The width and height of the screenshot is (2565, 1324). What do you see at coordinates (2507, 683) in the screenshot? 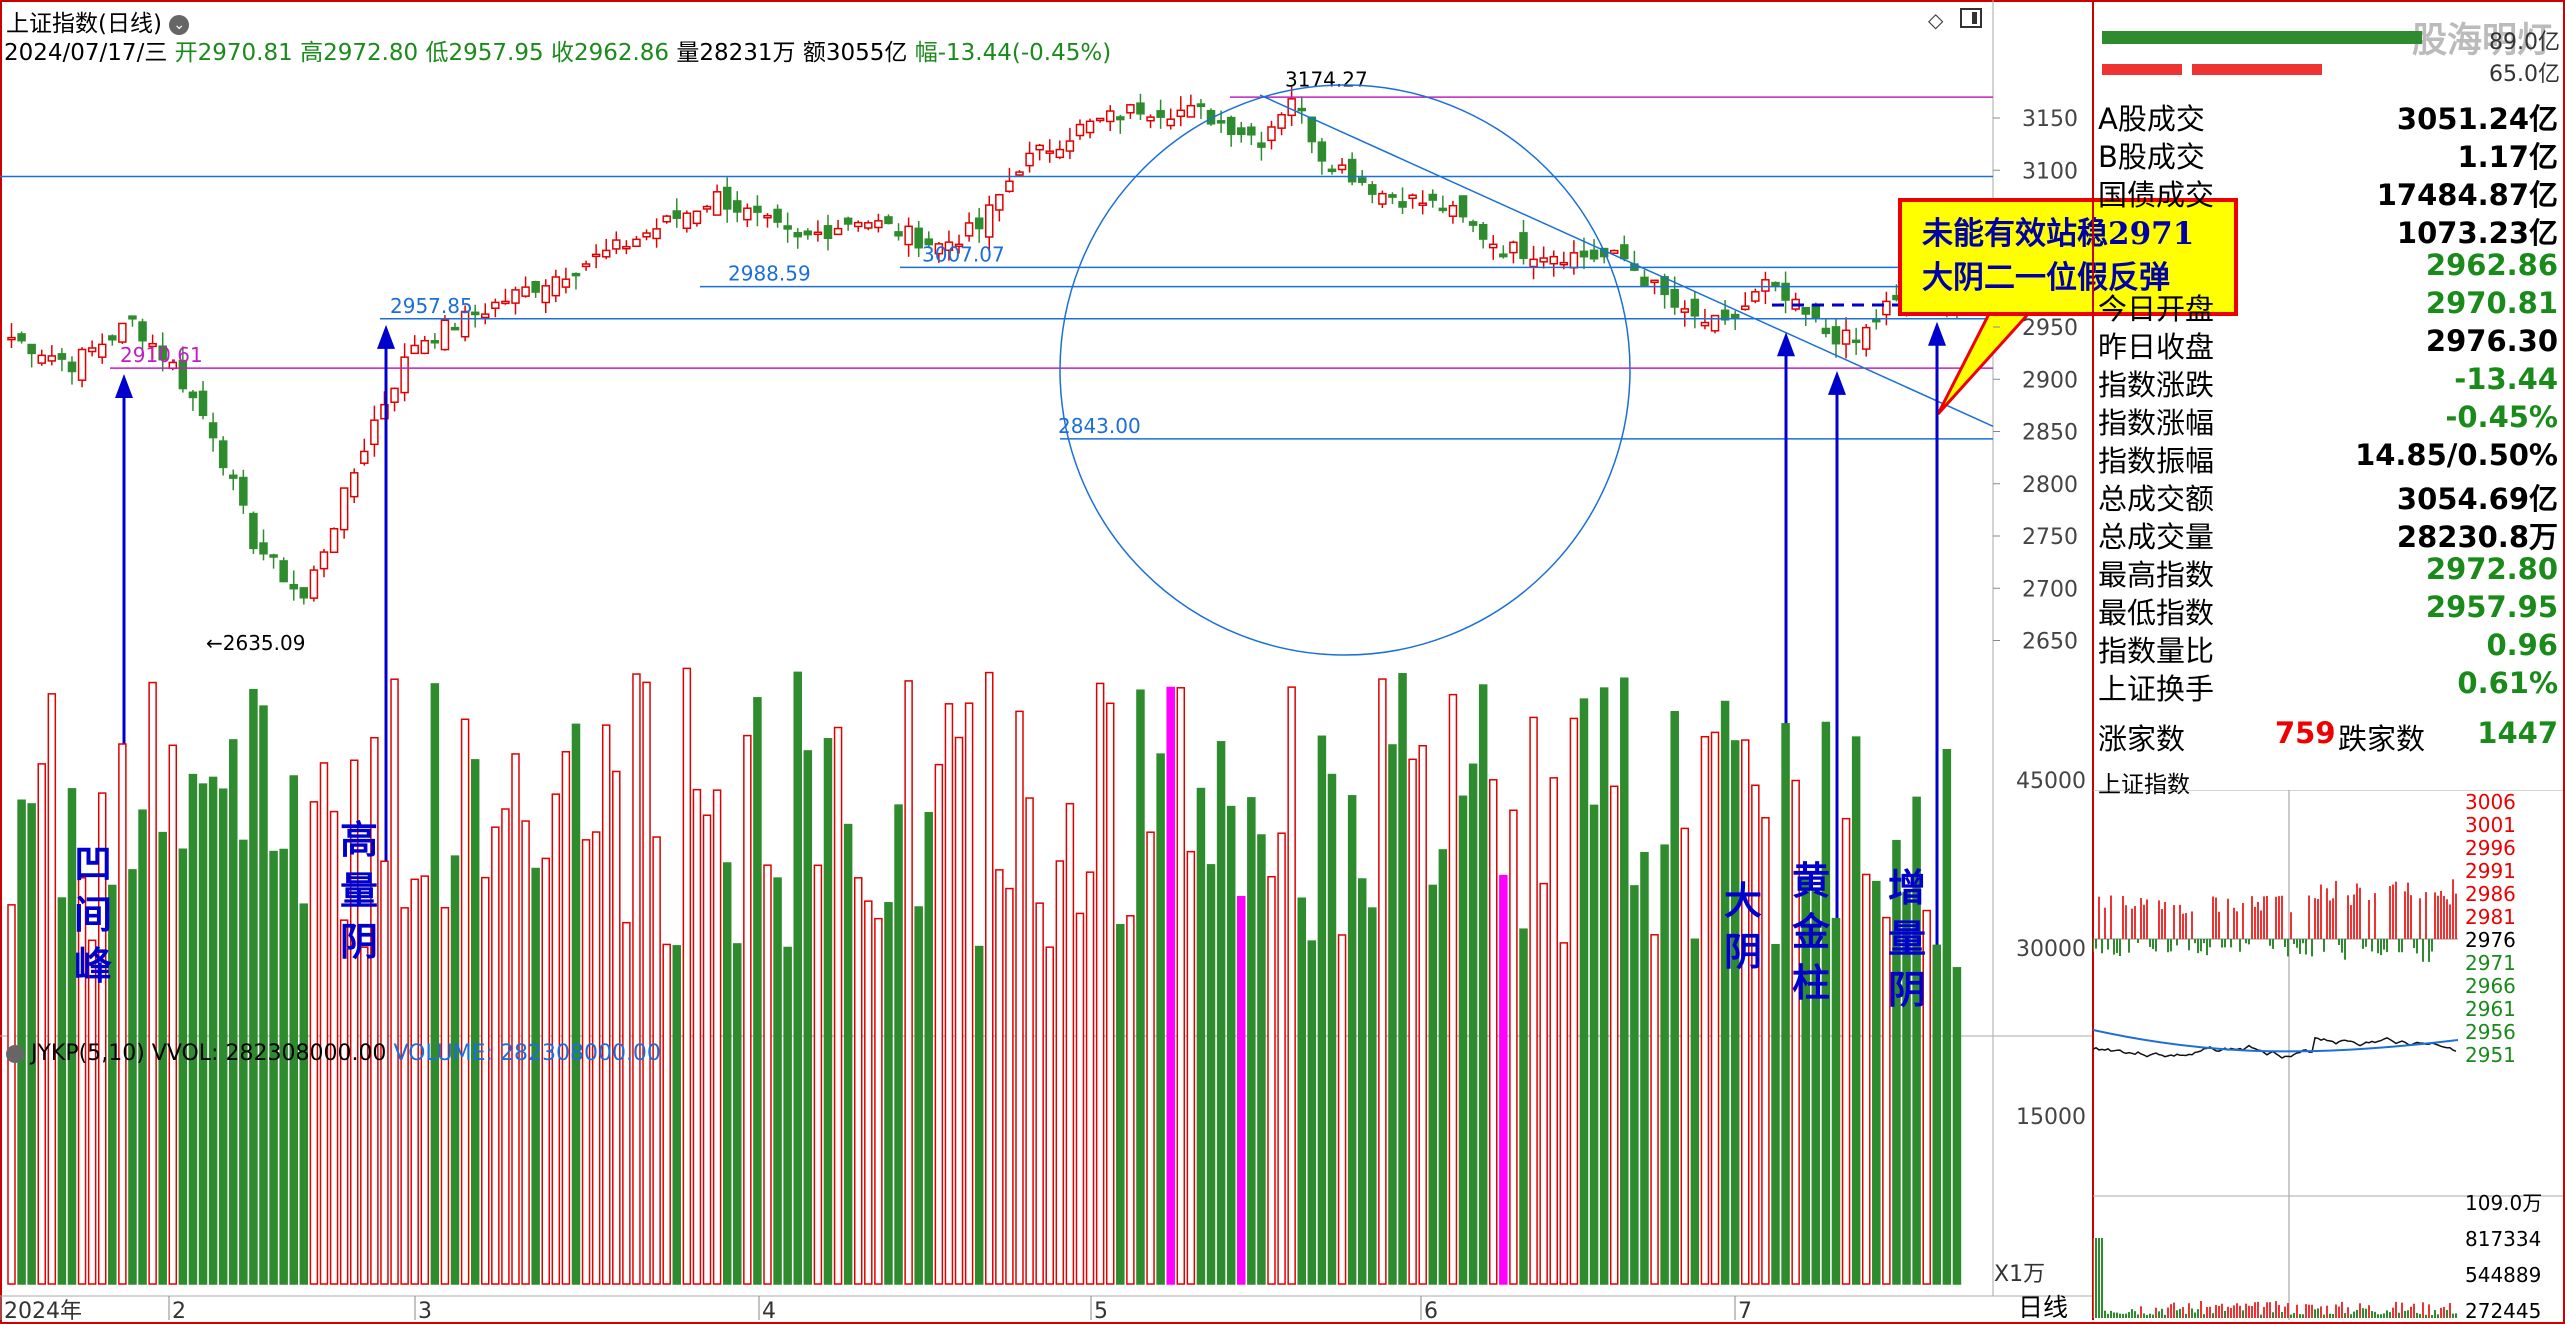
I see `stat-value-15: 0.61%` at bounding box center [2507, 683].